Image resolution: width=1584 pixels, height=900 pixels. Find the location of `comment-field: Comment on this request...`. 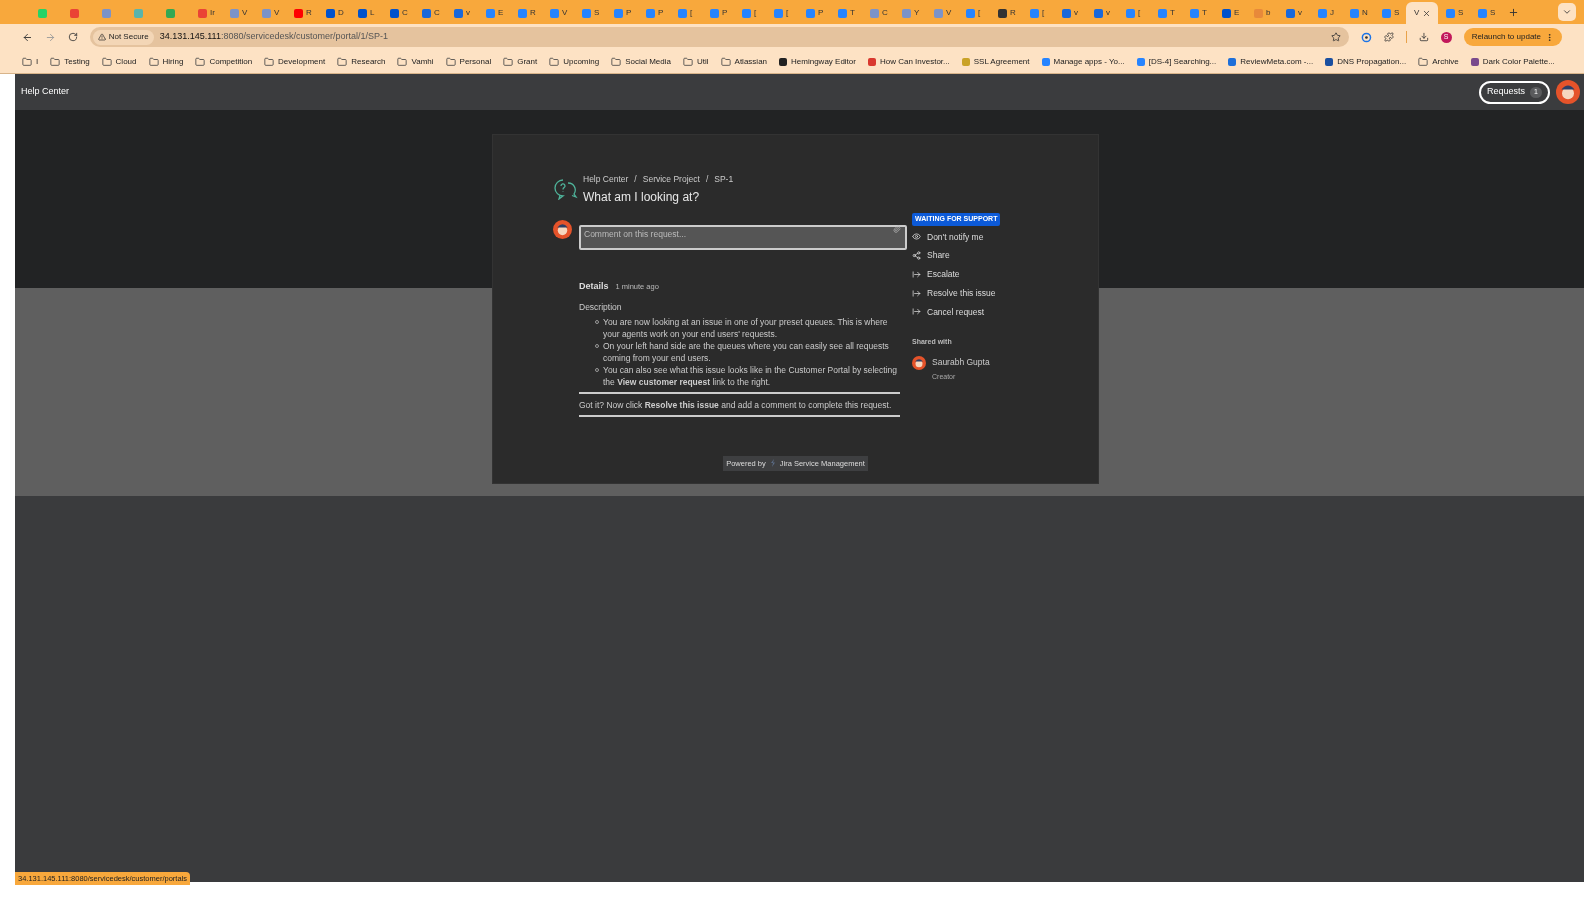

comment-field: Comment on this request... is located at coordinates (743, 238).